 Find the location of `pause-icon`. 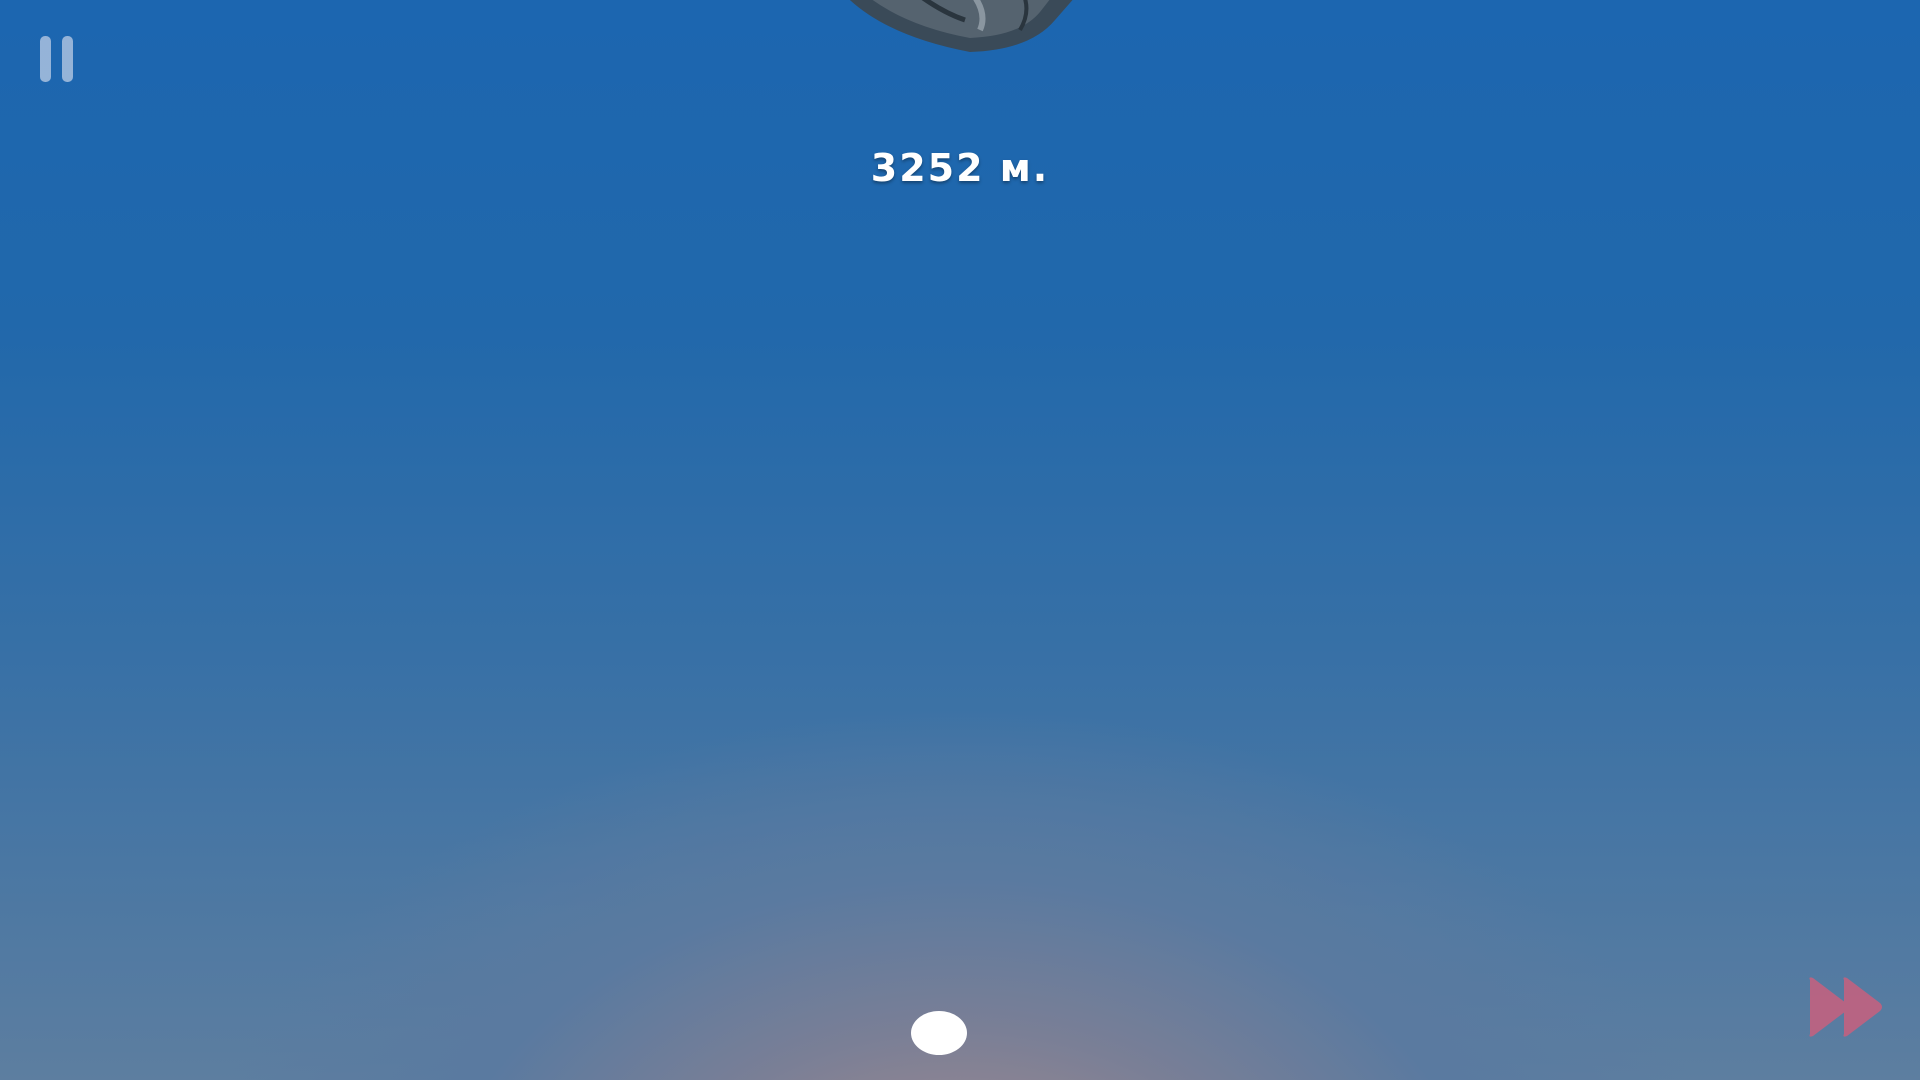

pause-icon is located at coordinates (45, 59).